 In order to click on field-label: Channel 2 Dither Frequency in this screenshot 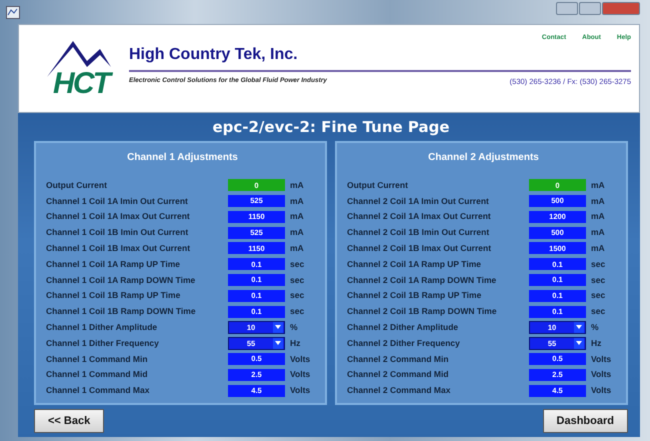, I will do `click(404, 343)`.